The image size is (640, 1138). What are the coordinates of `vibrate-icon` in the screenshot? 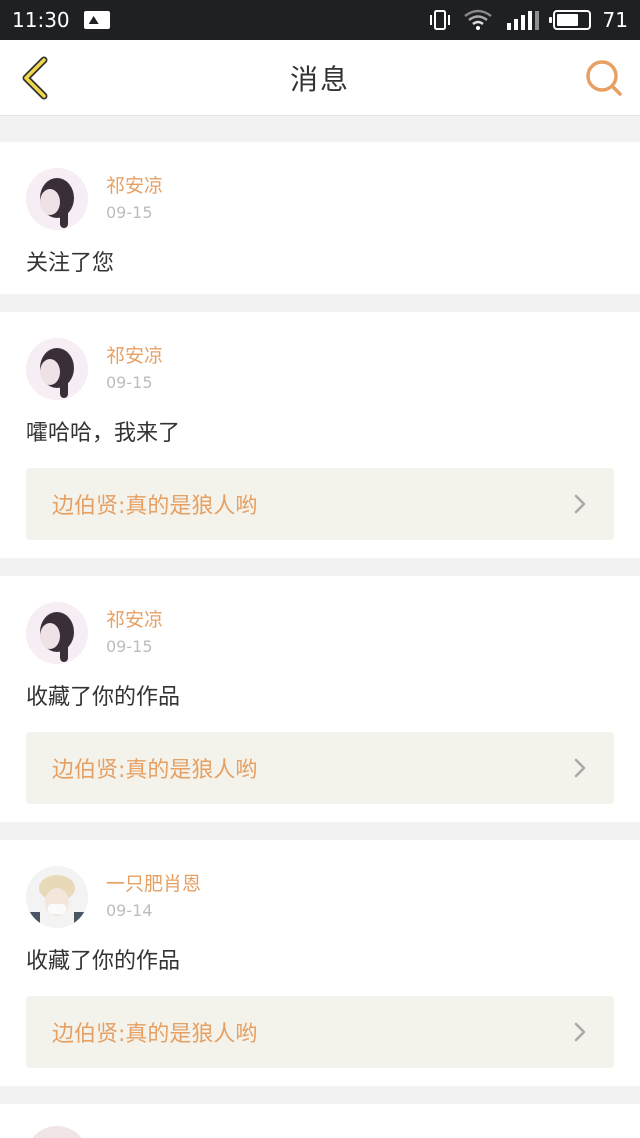 It's located at (439, 20).